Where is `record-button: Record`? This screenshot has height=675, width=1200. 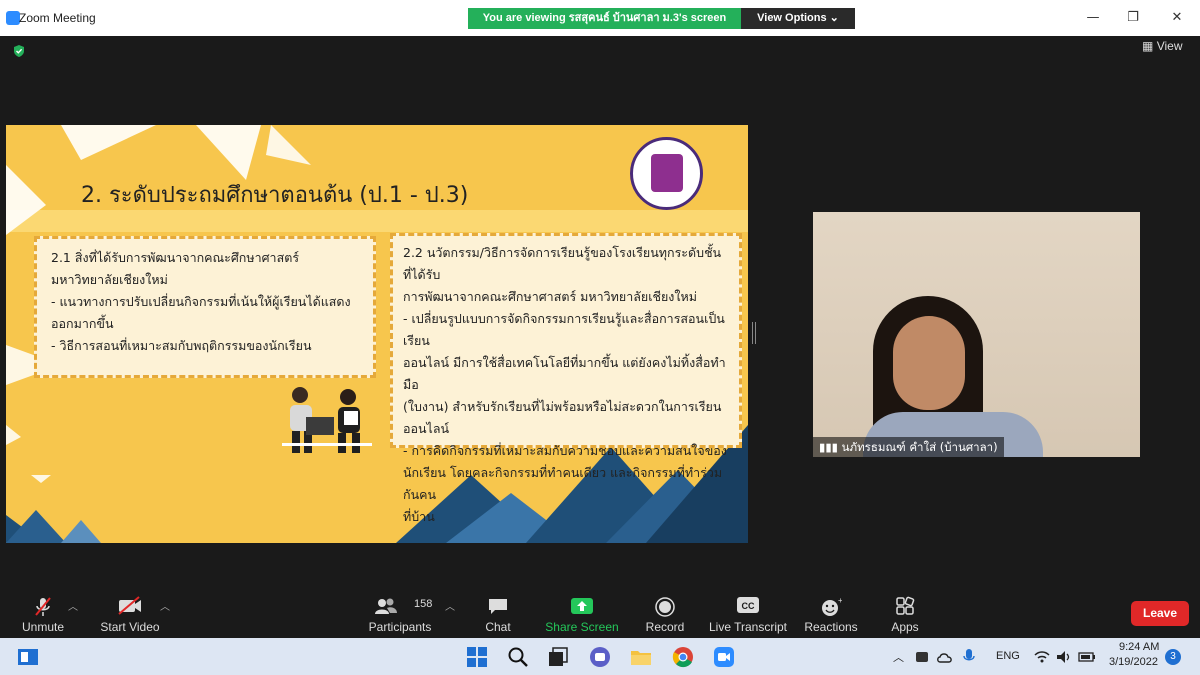
record-button: Record is located at coordinates (665, 613).